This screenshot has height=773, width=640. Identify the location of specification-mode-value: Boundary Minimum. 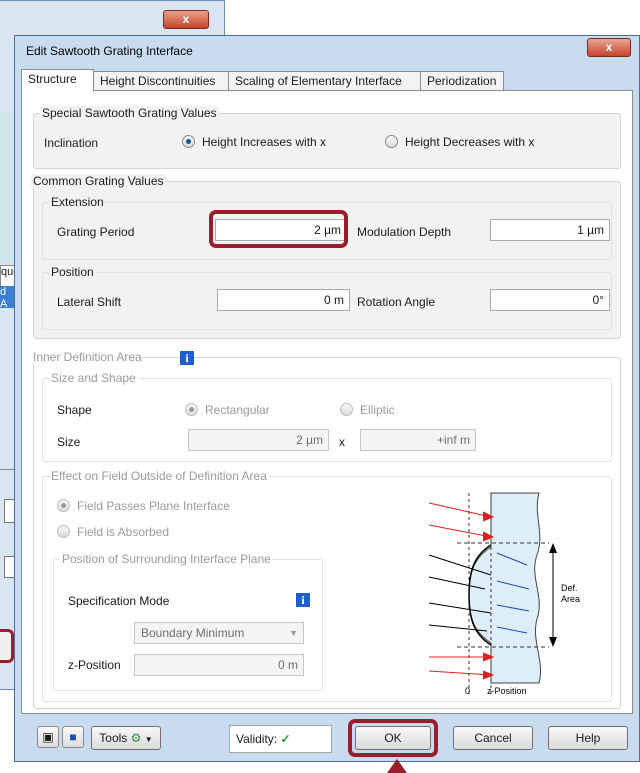
(193, 633).